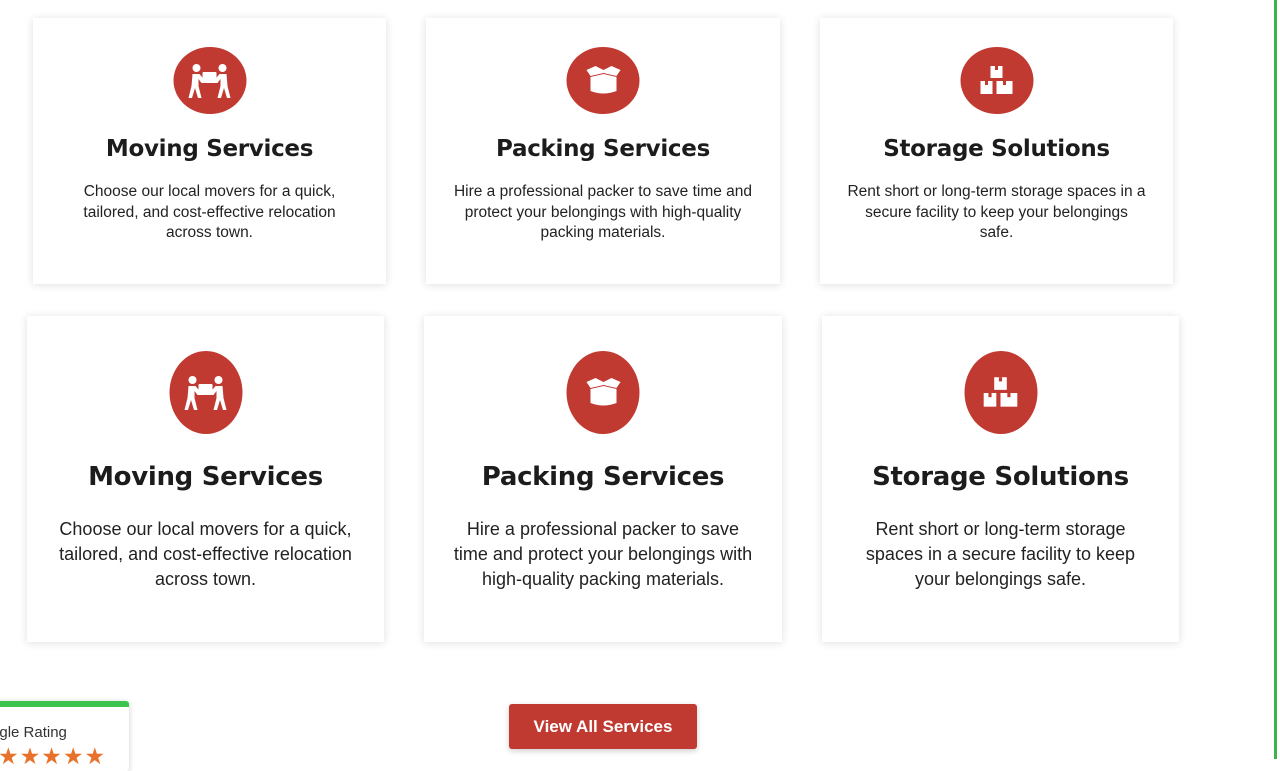 Image resolution: width=1280 pixels, height=771 pixels. Describe the element at coordinates (1275, 379) in the screenshot. I see `page-edge-accent-bar` at that location.